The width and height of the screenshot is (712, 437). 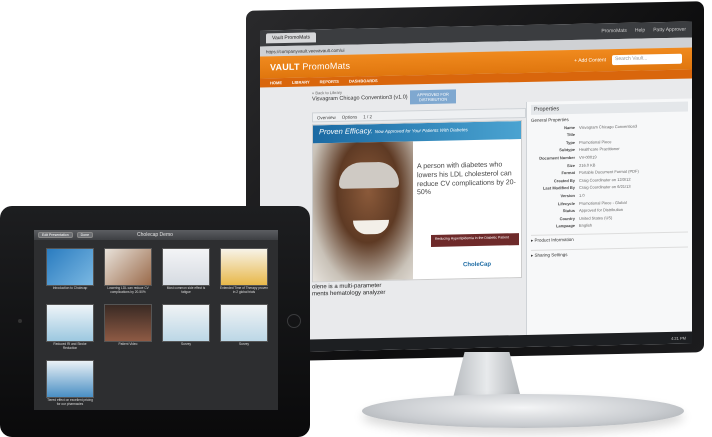 What do you see at coordinates (568, 211) in the screenshot?
I see `property-label: Status` at bounding box center [568, 211].